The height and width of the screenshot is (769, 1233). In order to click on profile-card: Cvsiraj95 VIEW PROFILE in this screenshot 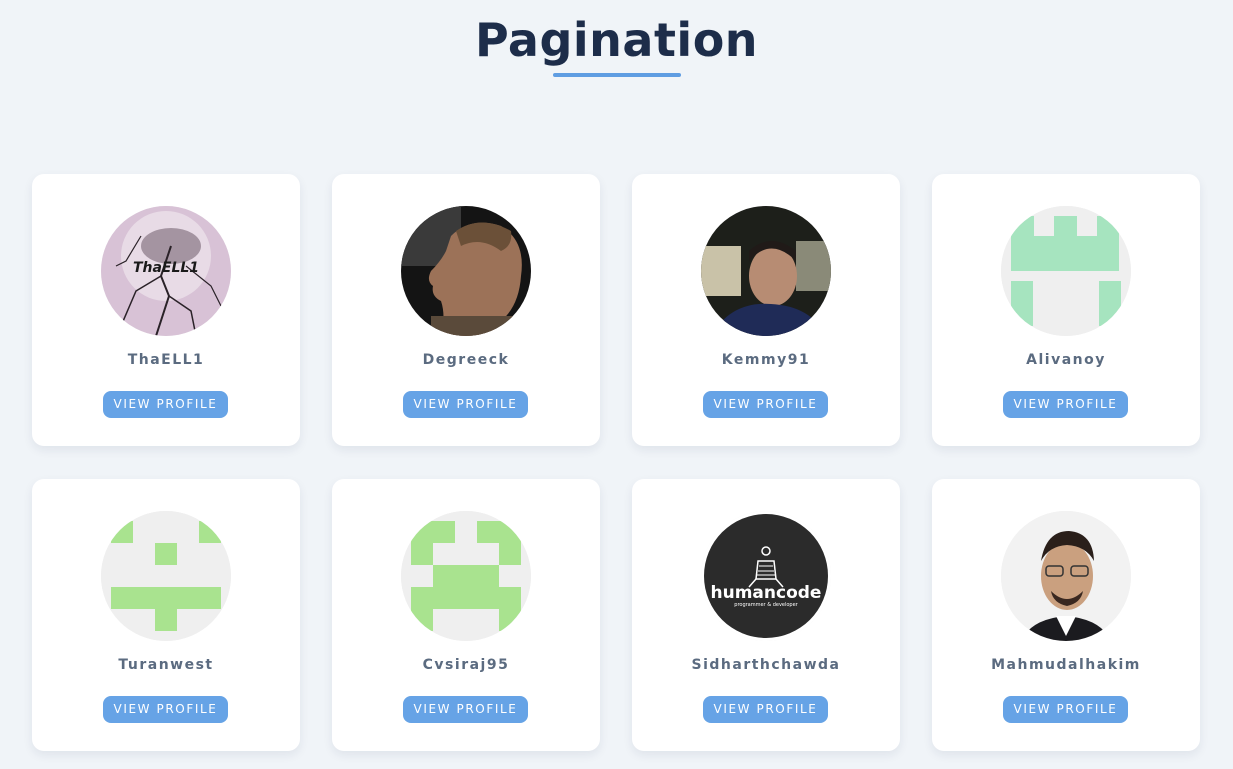, I will do `click(466, 615)`.